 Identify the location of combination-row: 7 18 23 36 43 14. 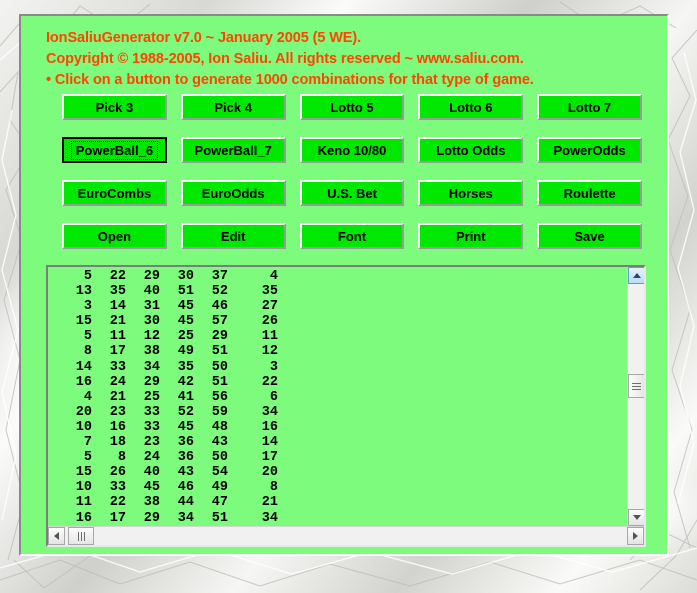
(333, 442).